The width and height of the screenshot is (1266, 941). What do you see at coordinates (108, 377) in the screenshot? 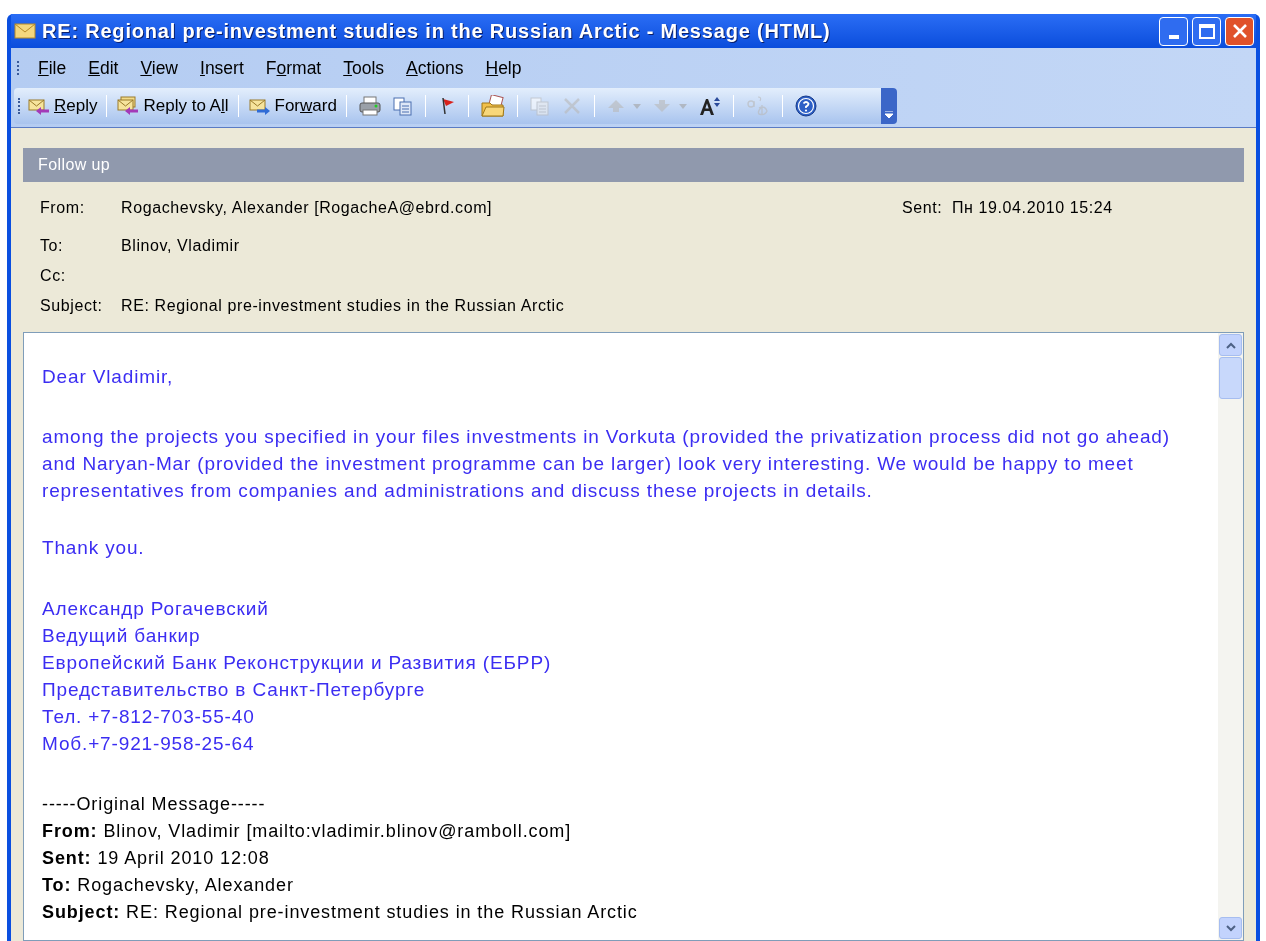
I see `greeting: Dear Vladimir,` at bounding box center [108, 377].